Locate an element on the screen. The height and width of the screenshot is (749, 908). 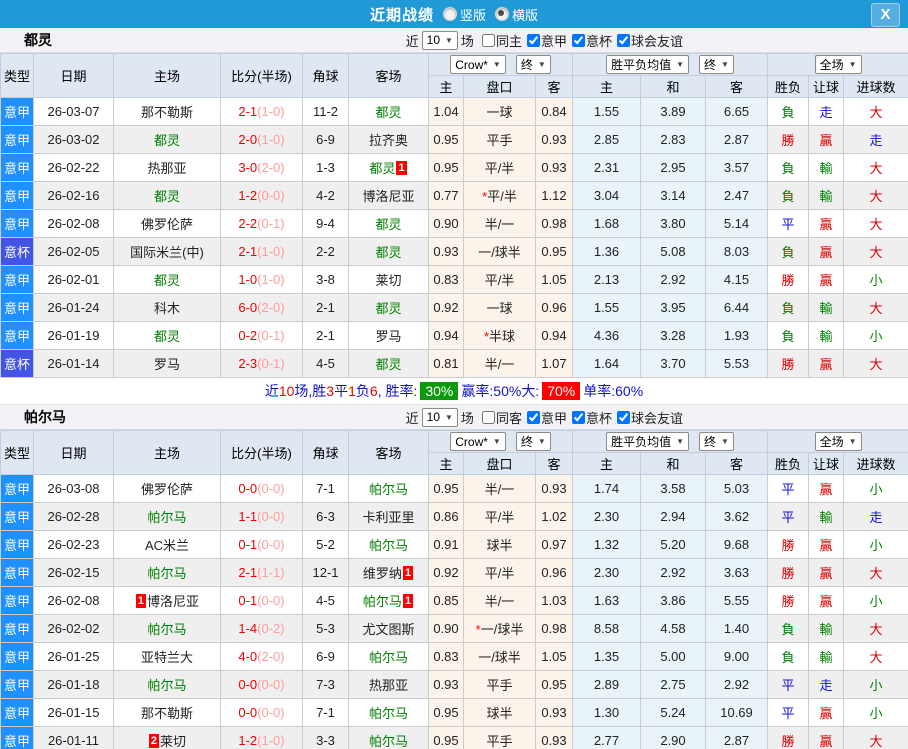
bookmaker-select-value: Crow* is located at coordinates (471, 441).